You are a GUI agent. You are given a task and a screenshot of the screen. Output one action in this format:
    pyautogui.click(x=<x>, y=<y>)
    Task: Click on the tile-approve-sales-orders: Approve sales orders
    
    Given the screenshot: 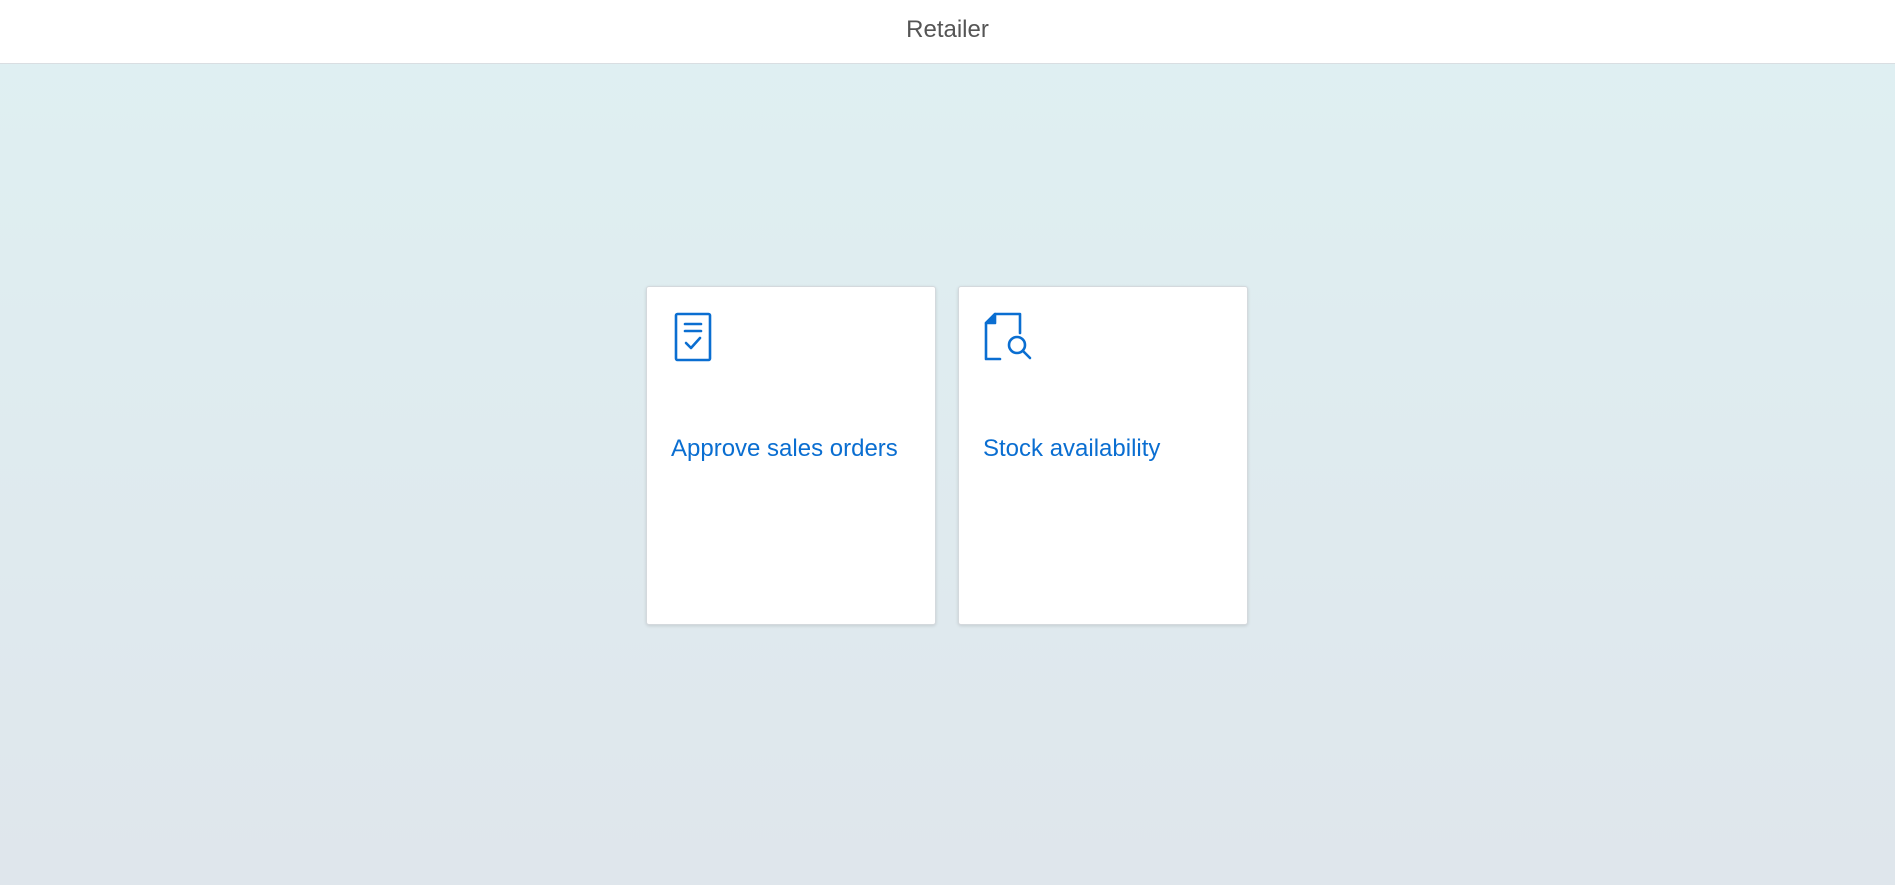 What is the action you would take?
    pyautogui.click(x=791, y=455)
    